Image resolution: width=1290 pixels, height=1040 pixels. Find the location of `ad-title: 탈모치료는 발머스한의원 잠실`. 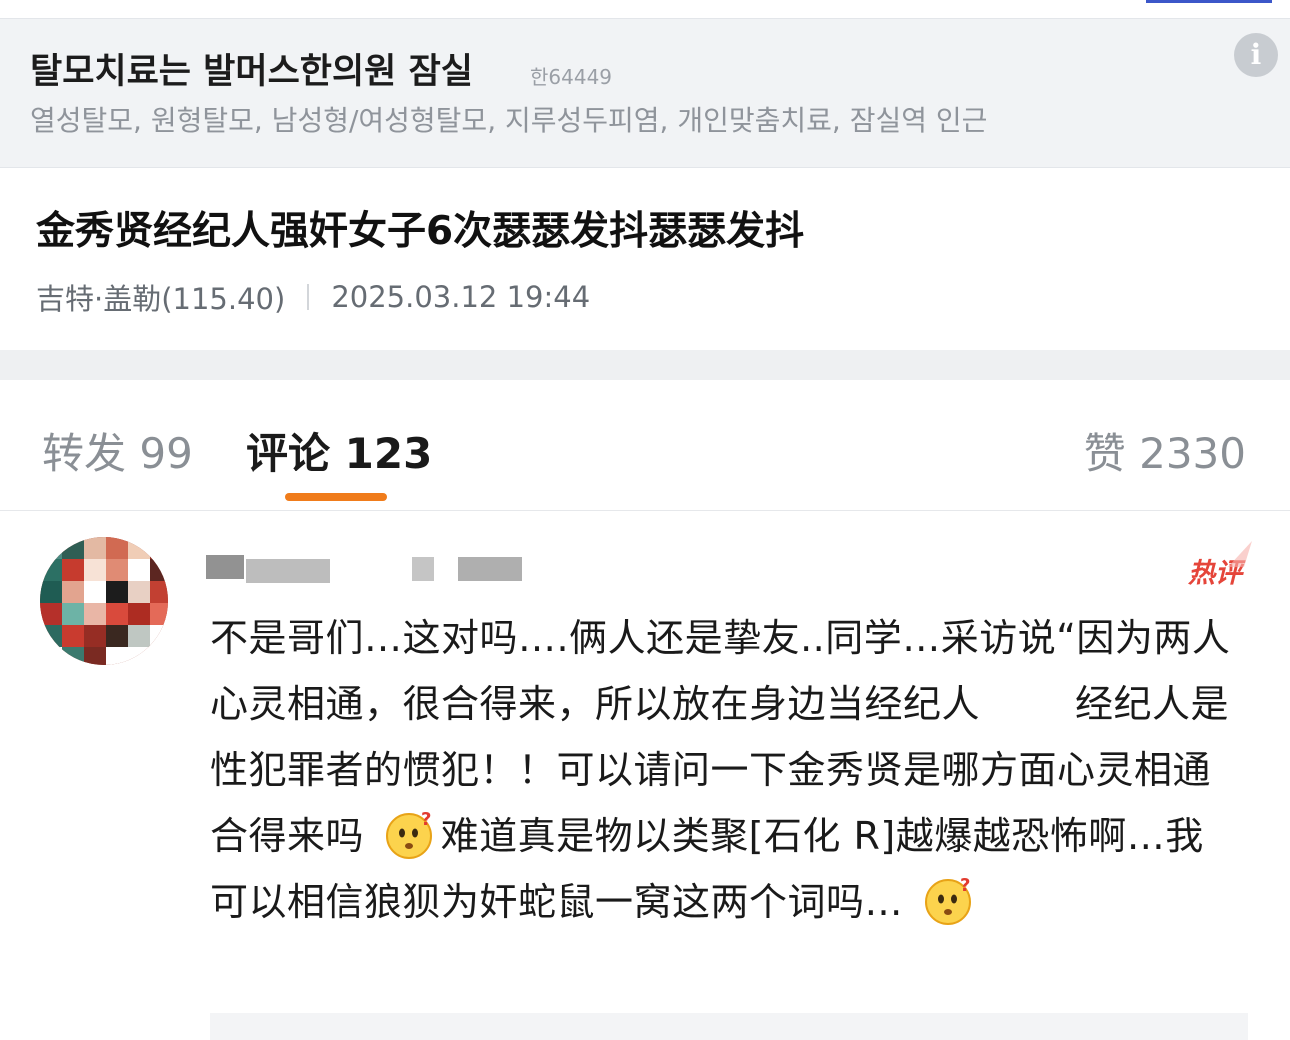

ad-title: 탈모치료는 발머스한의원 잠실 is located at coordinates (251, 68).